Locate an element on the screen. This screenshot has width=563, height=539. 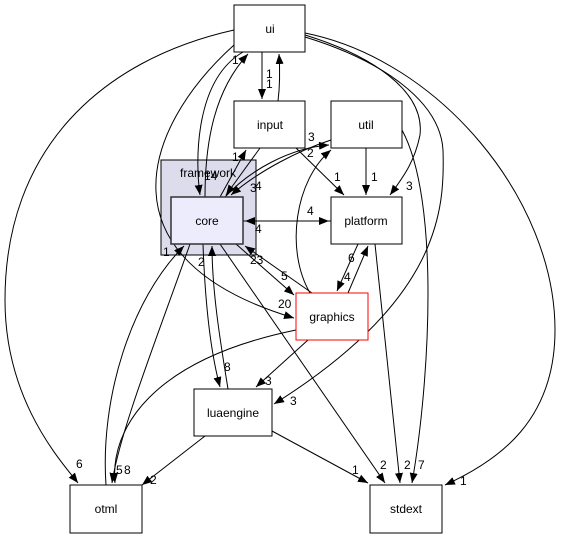
edge-otml-to-core: 1 is located at coordinates (144, 365).